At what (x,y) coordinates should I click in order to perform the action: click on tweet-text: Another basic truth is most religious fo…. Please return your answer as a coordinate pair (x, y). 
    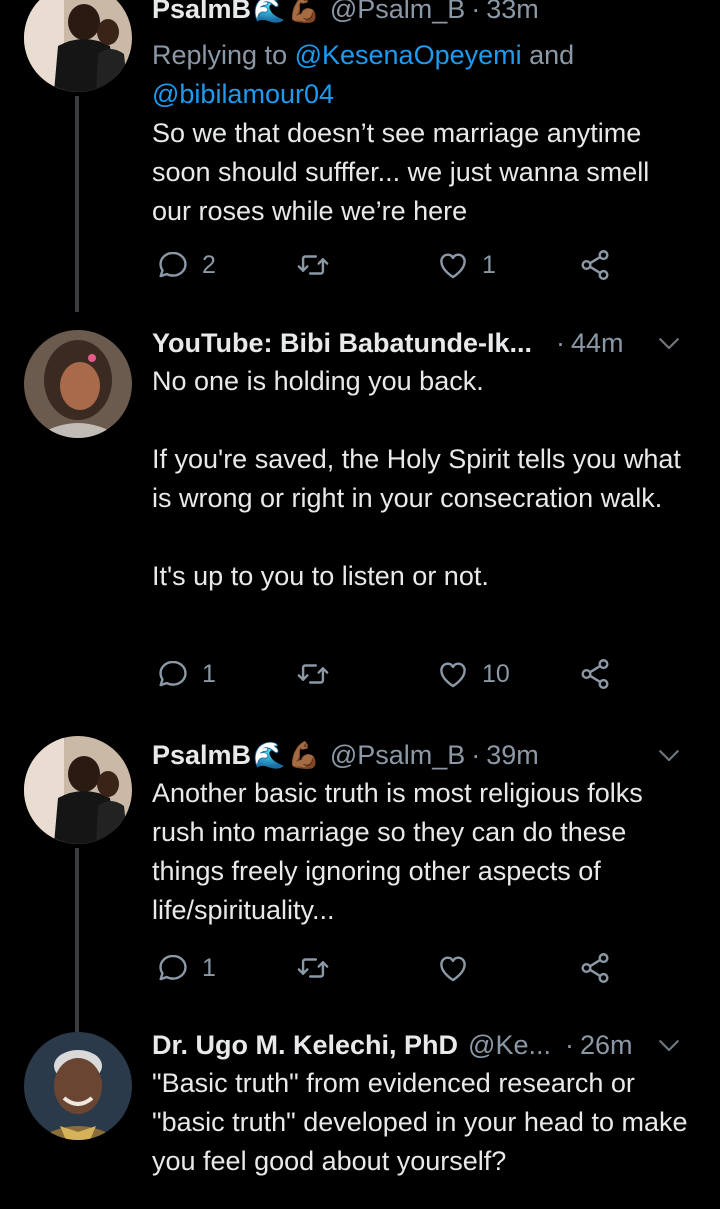
    Looking at the image, I should click on (397, 851).